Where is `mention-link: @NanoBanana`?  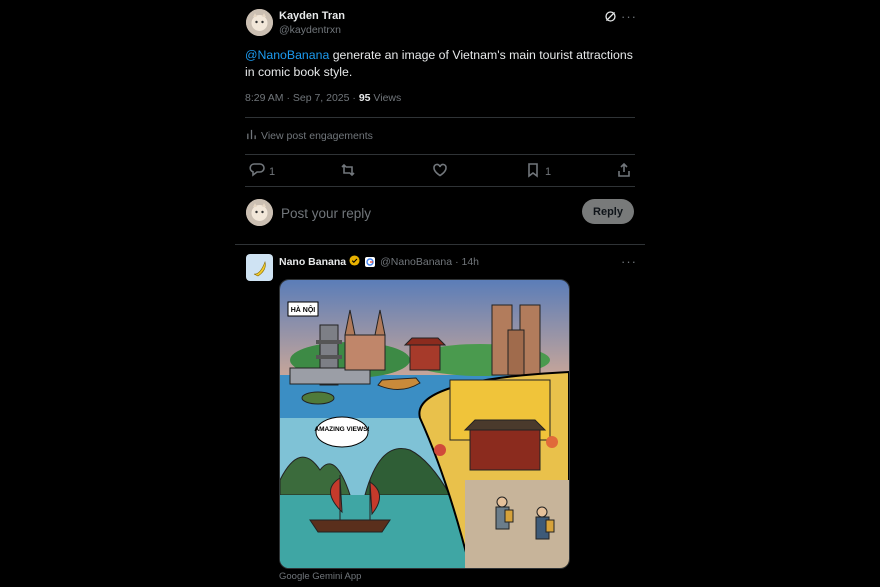 mention-link: @NanoBanana is located at coordinates (287, 55).